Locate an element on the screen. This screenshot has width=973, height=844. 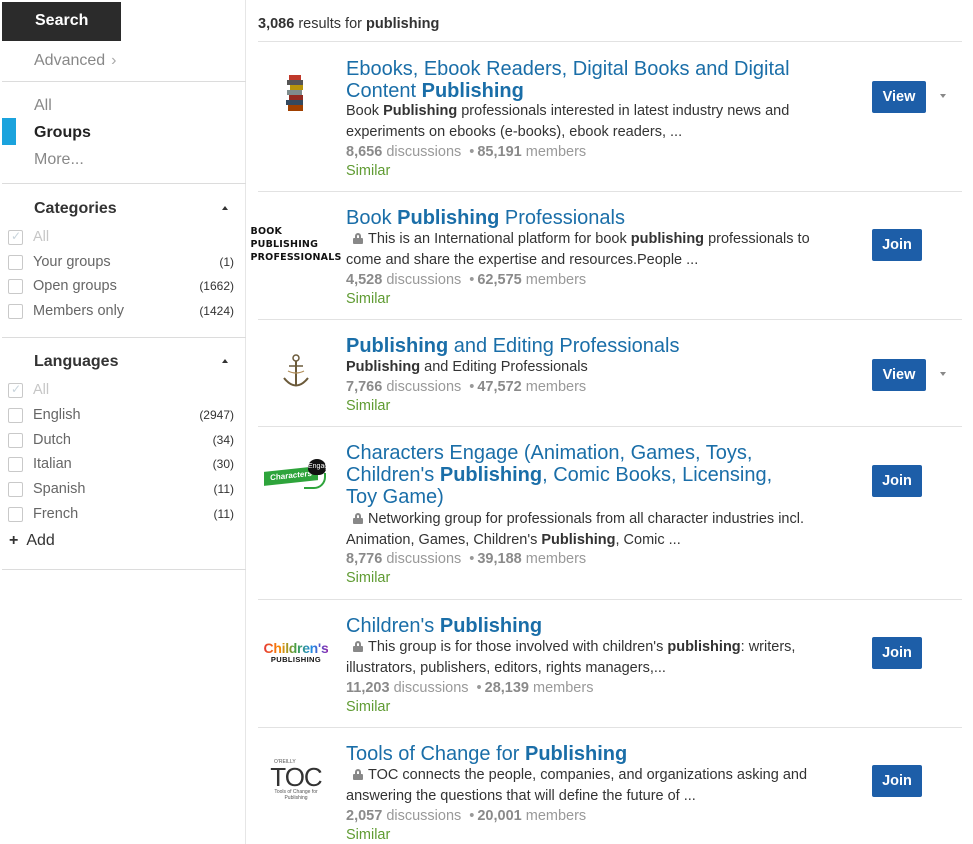
characters-engage-logo: Characters Engage is located at coordinates (298, 479).